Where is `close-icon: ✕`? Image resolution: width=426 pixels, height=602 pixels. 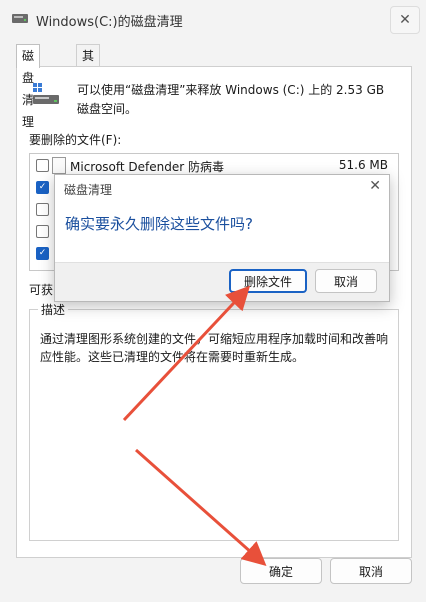 close-icon: ✕ is located at coordinates (405, 20).